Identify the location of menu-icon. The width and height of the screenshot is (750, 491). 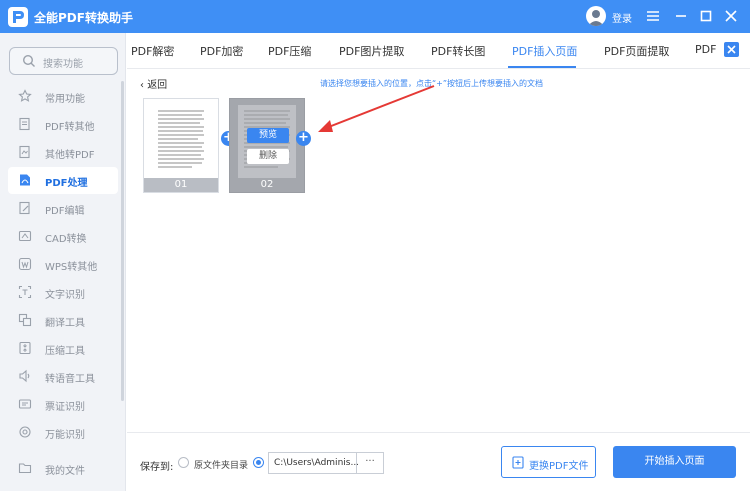
(653, 16).